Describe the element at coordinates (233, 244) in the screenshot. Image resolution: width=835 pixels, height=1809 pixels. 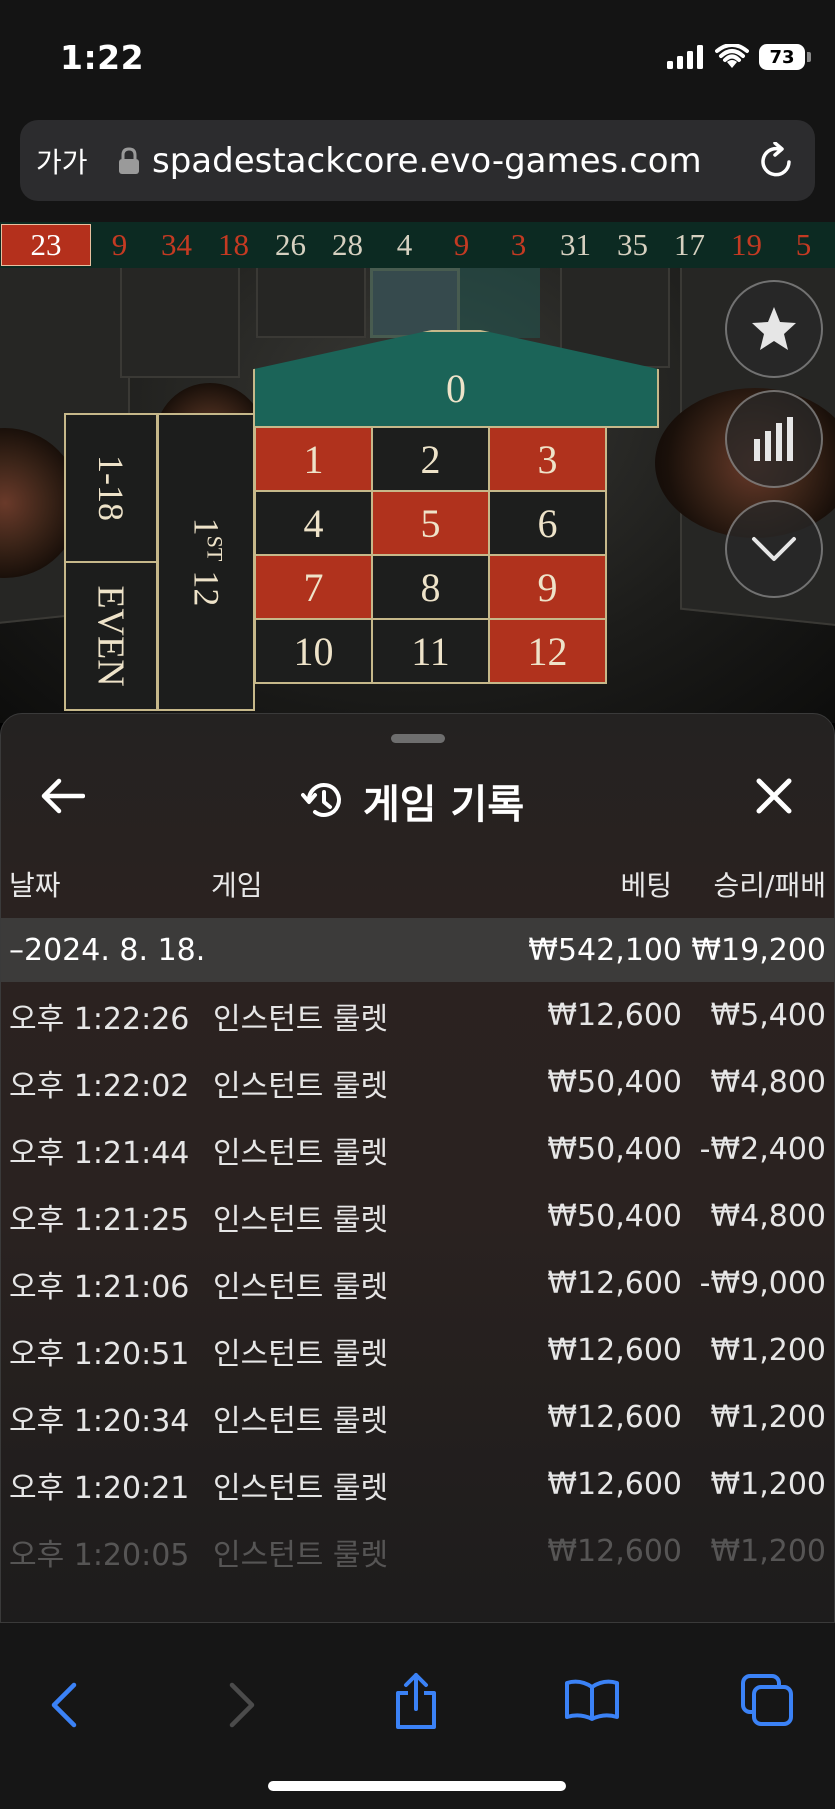
I see `result-number: 18` at that location.